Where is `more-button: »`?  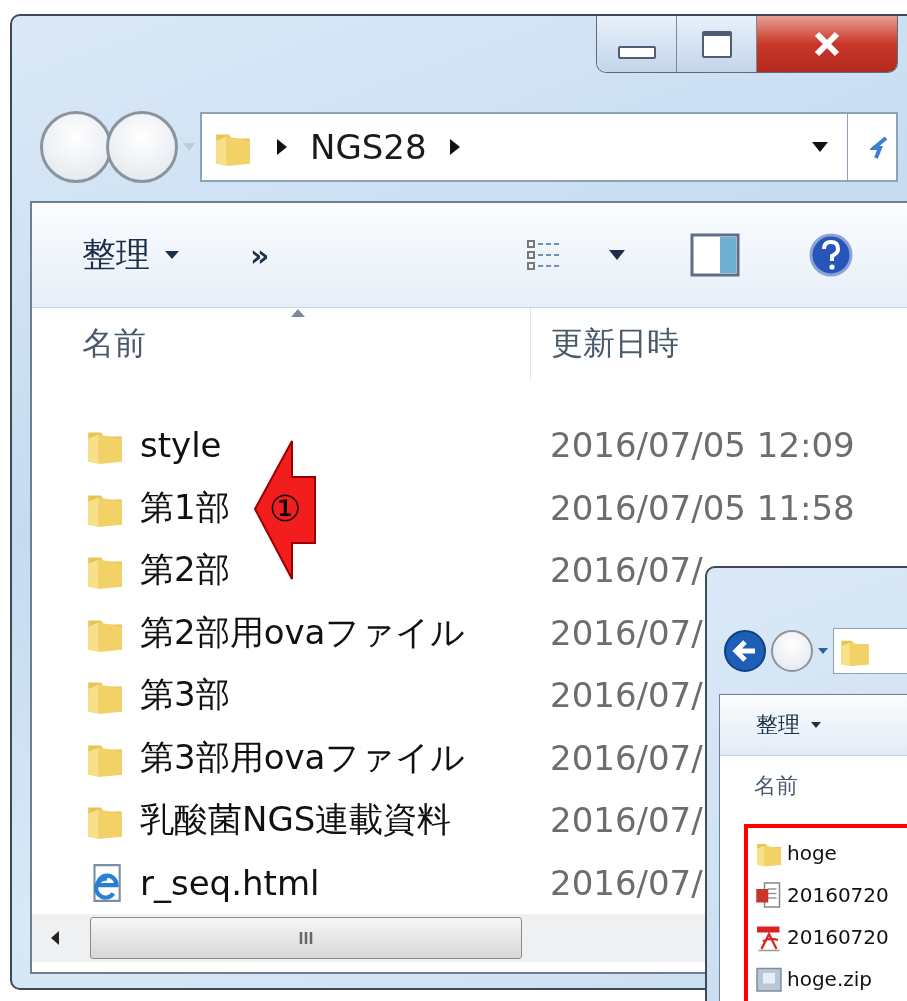 more-button: » is located at coordinates (260, 255).